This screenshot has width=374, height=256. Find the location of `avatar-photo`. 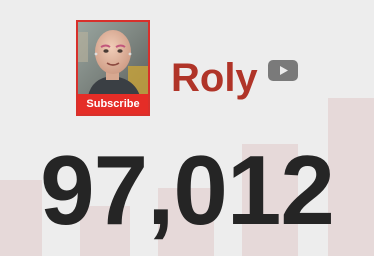

avatar-photo is located at coordinates (113, 59).